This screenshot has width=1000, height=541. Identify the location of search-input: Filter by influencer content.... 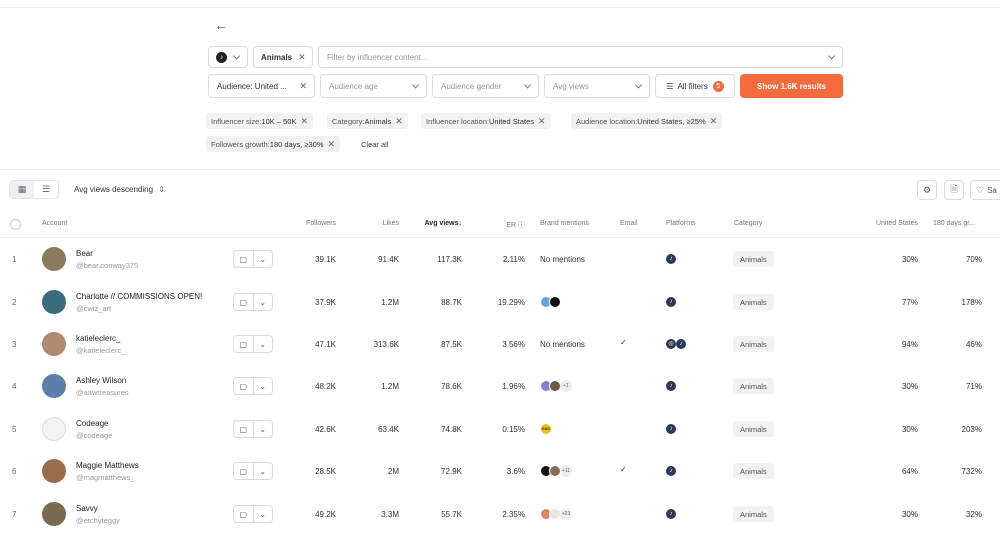
(580, 57).